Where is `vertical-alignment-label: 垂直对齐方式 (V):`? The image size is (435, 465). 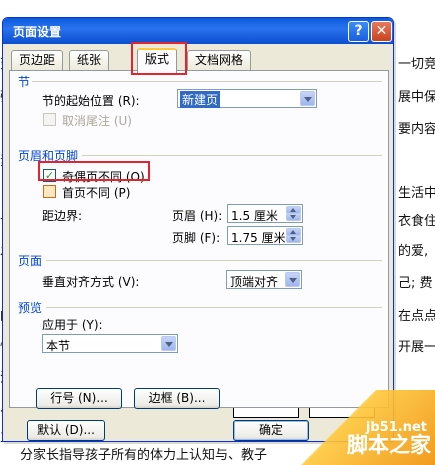
vertical-alignment-label: 垂直对齐方式 (V): is located at coordinates (91, 282).